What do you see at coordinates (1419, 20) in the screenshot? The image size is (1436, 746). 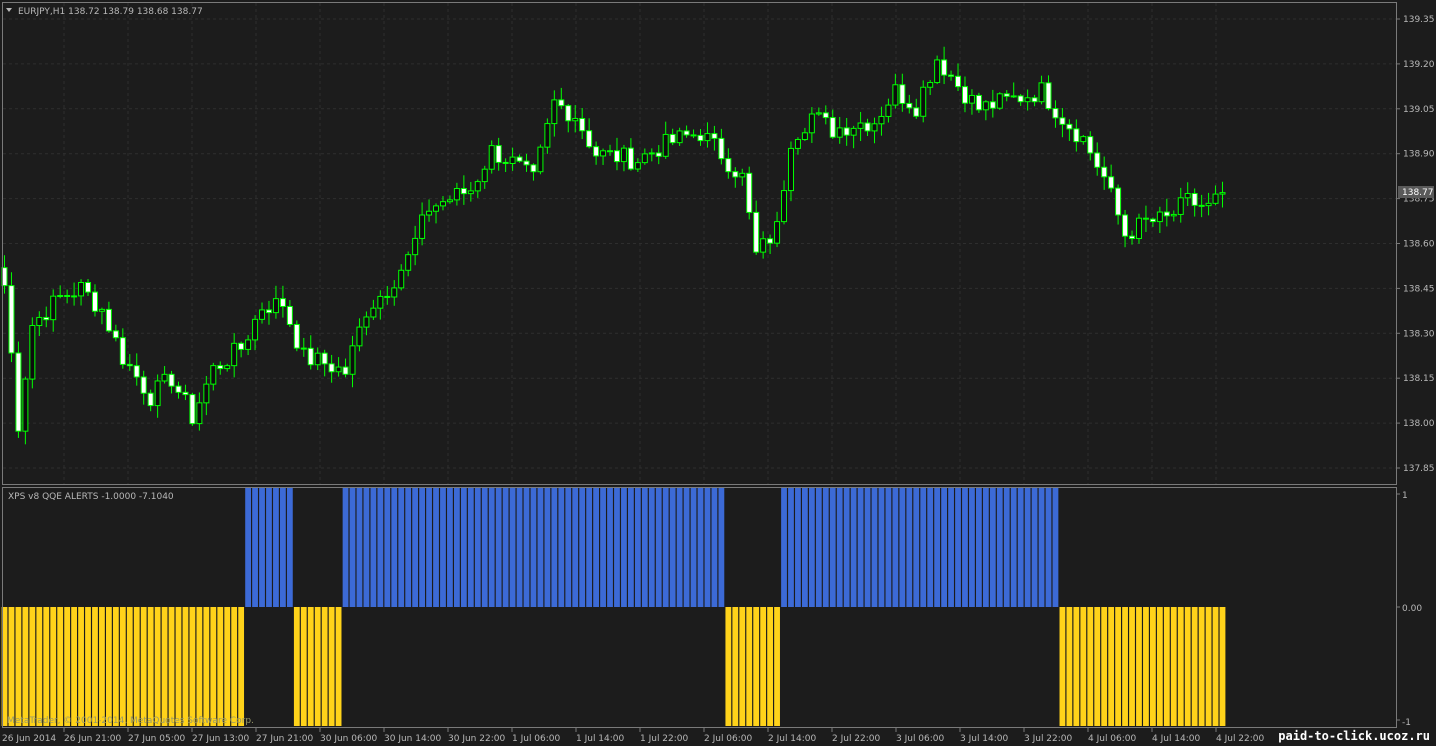 I see `price-tick-label: 139.35` at bounding box center [1419, 20].